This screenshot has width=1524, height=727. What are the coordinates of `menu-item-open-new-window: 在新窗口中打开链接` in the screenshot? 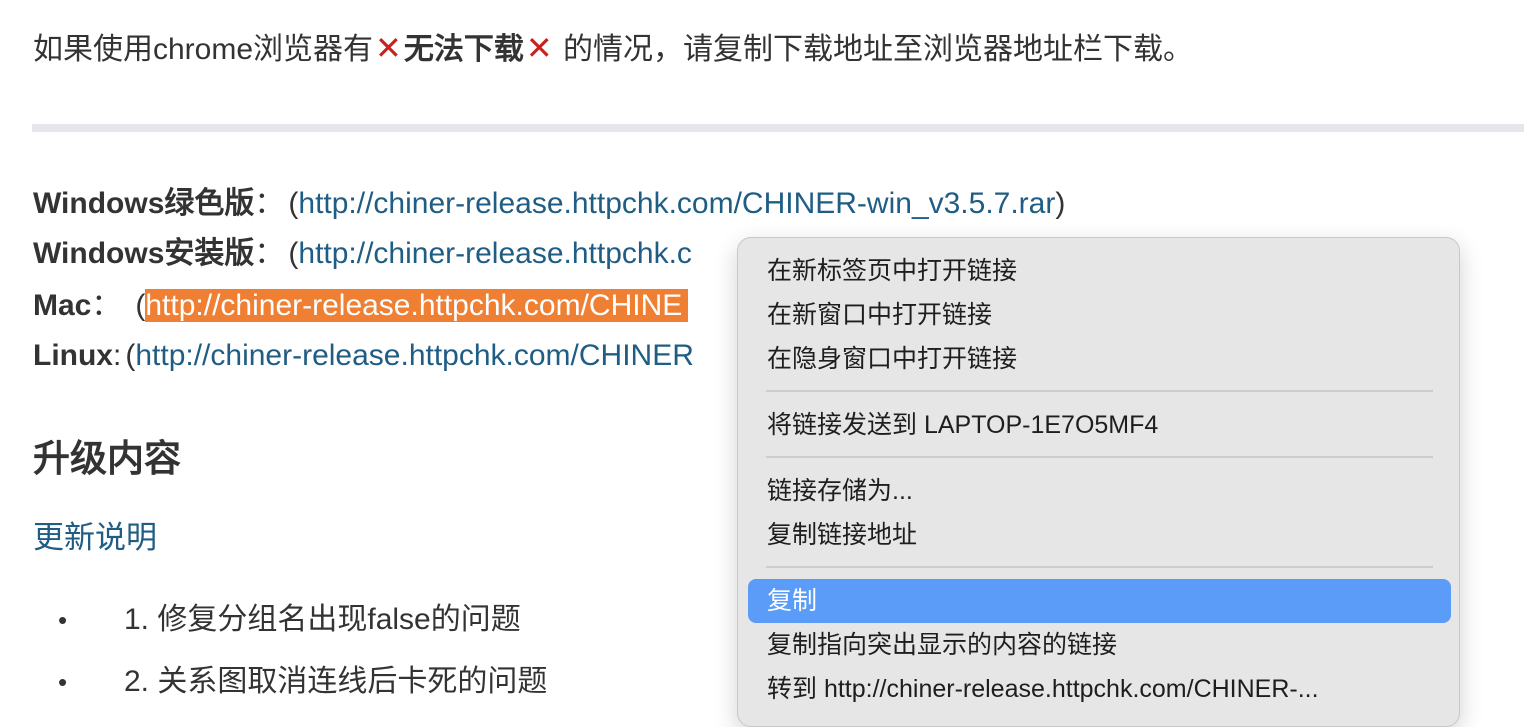 It's located at (1099, 315).